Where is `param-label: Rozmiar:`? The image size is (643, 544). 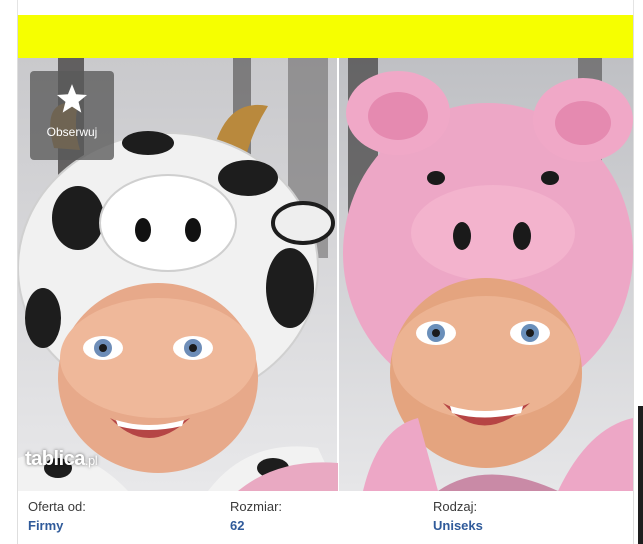 param-label: Rozmiar: is located at coordinates (256, 506).